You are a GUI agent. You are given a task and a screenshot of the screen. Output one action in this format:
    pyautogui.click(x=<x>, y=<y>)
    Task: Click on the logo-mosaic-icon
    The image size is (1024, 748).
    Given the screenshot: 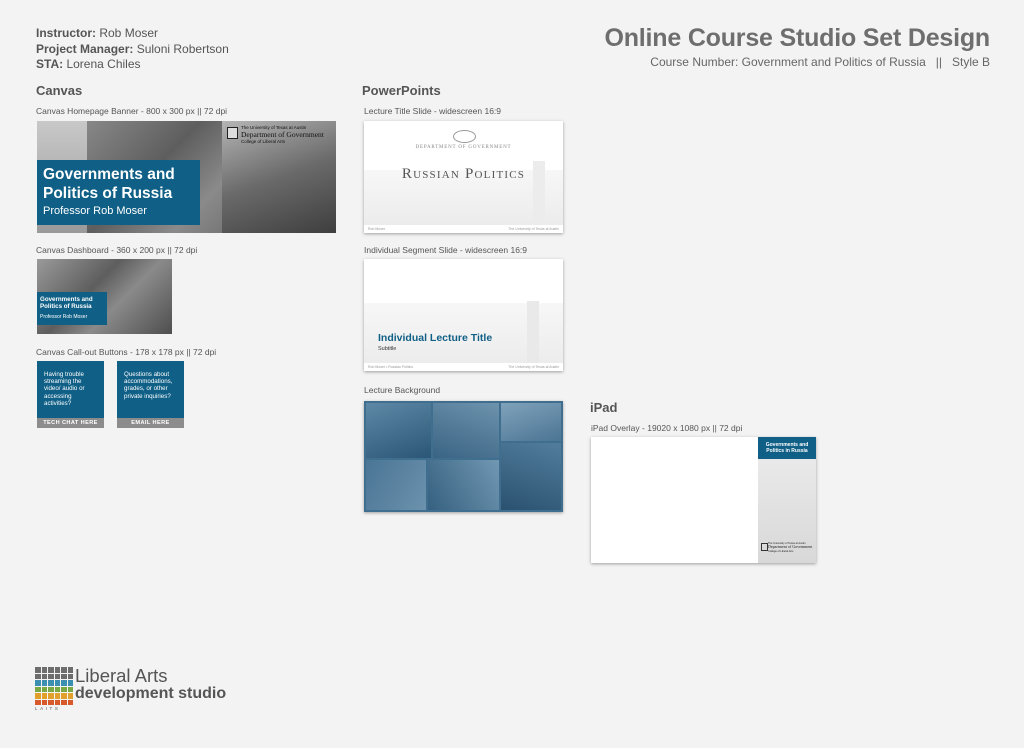 What is the action you would take?
    pyautogui.click(x=54, y=686)
    